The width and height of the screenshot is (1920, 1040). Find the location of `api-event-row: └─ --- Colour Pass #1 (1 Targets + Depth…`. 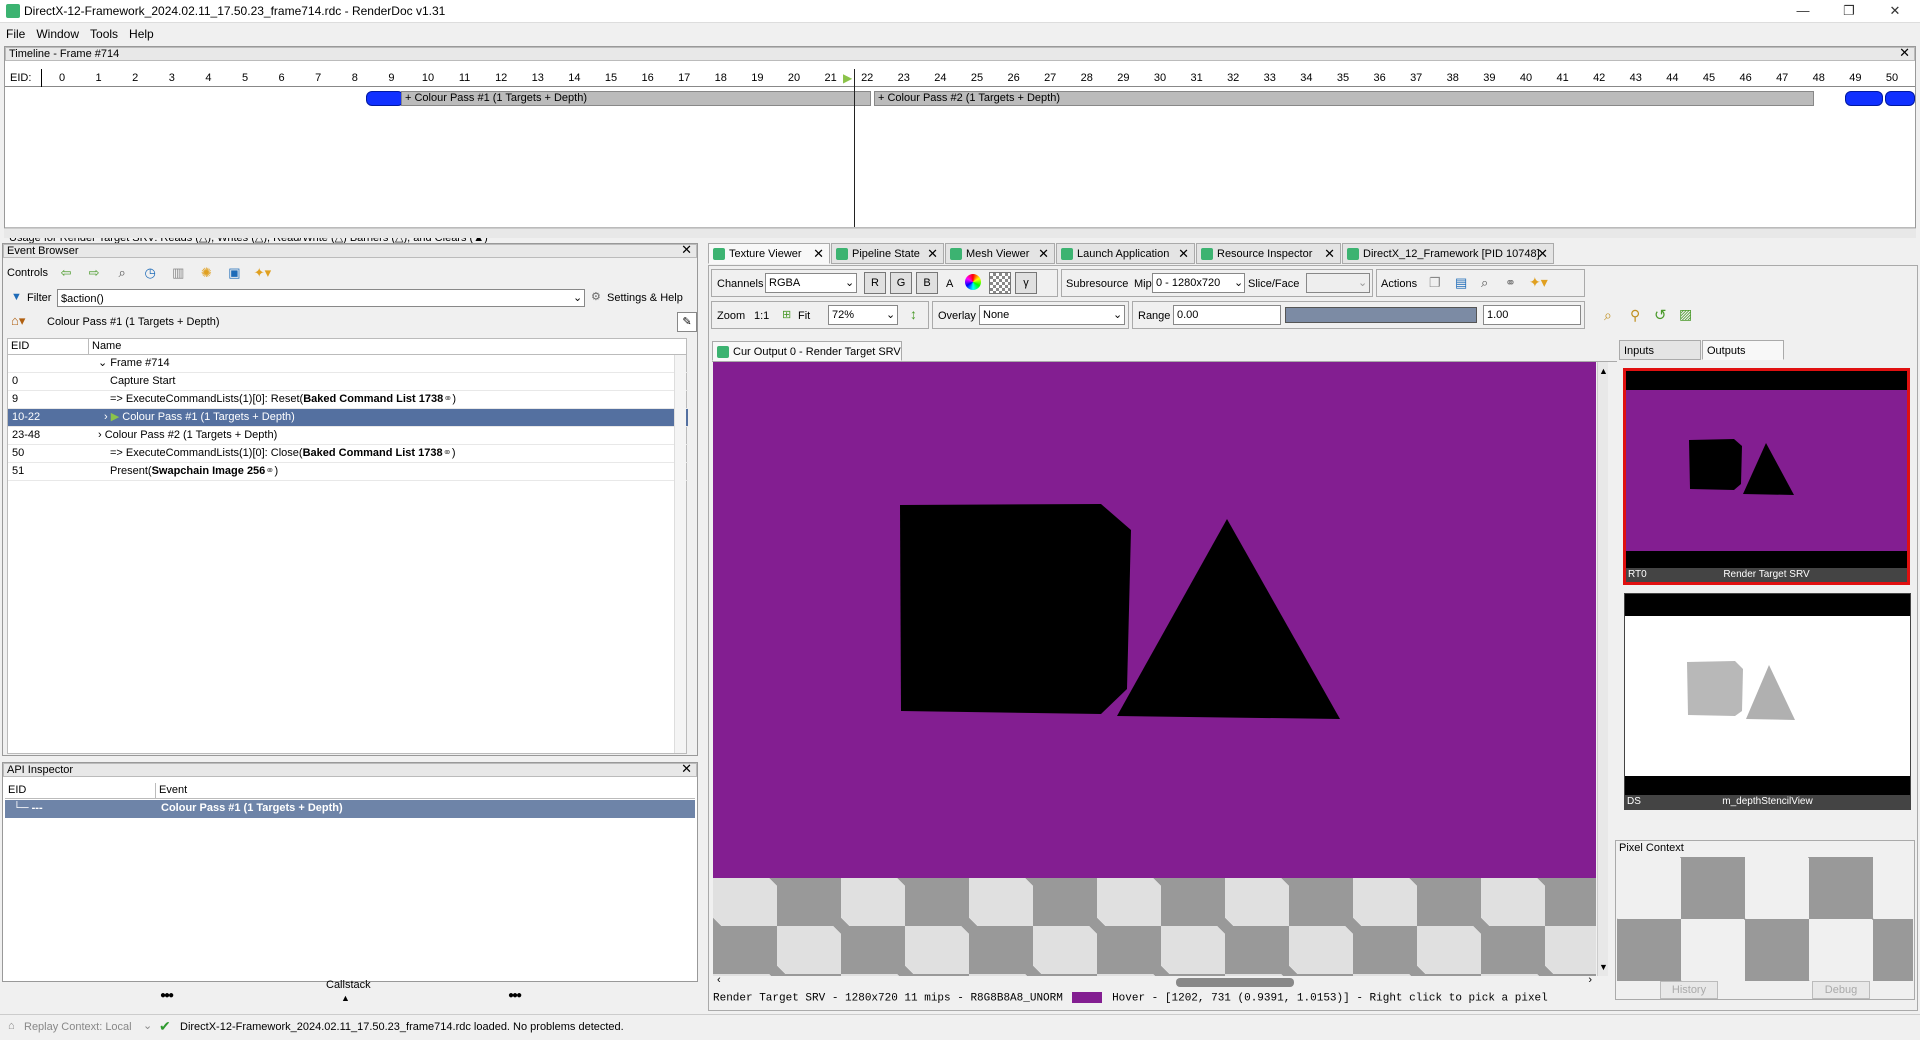

api-event-row: └─ --- Colour Pass #1 (1 Targets + Depth… is located at coordinates (350, 809).